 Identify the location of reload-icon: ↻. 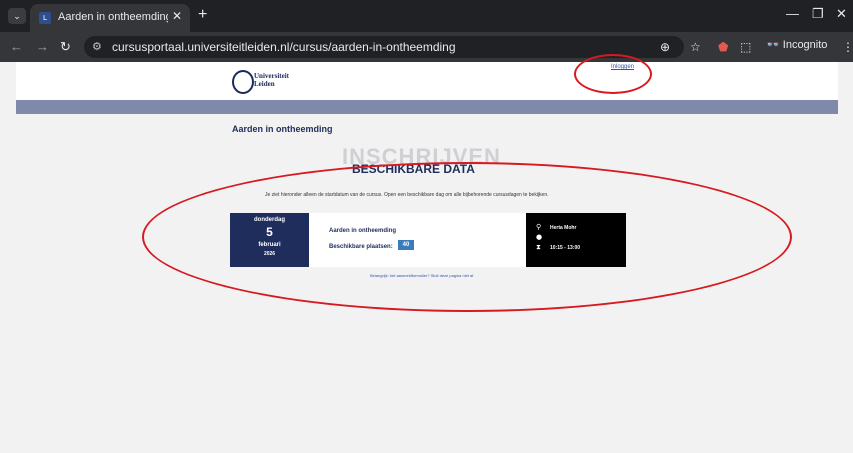
(65, 47).